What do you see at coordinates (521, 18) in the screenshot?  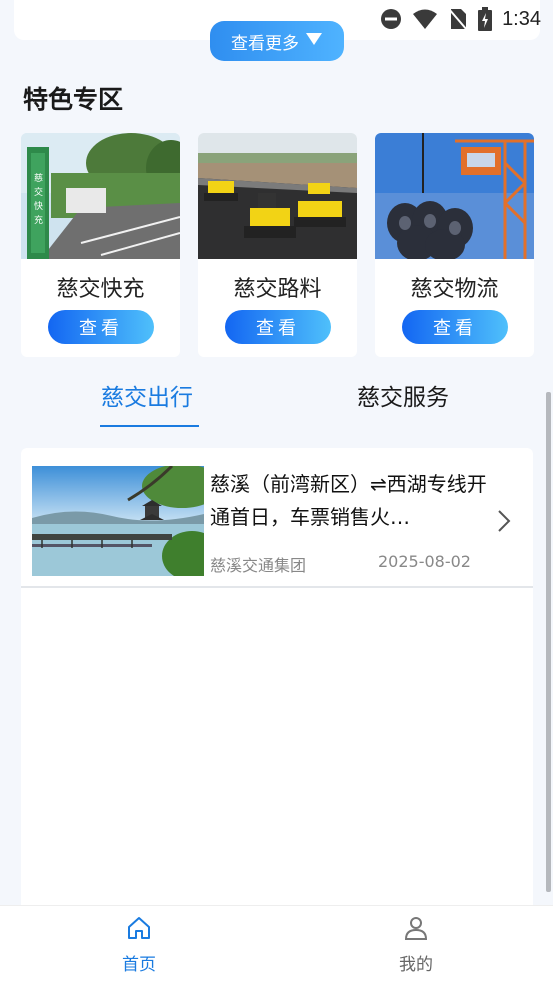 I see `status-time: 1:34` at bounding box center [521, 18].